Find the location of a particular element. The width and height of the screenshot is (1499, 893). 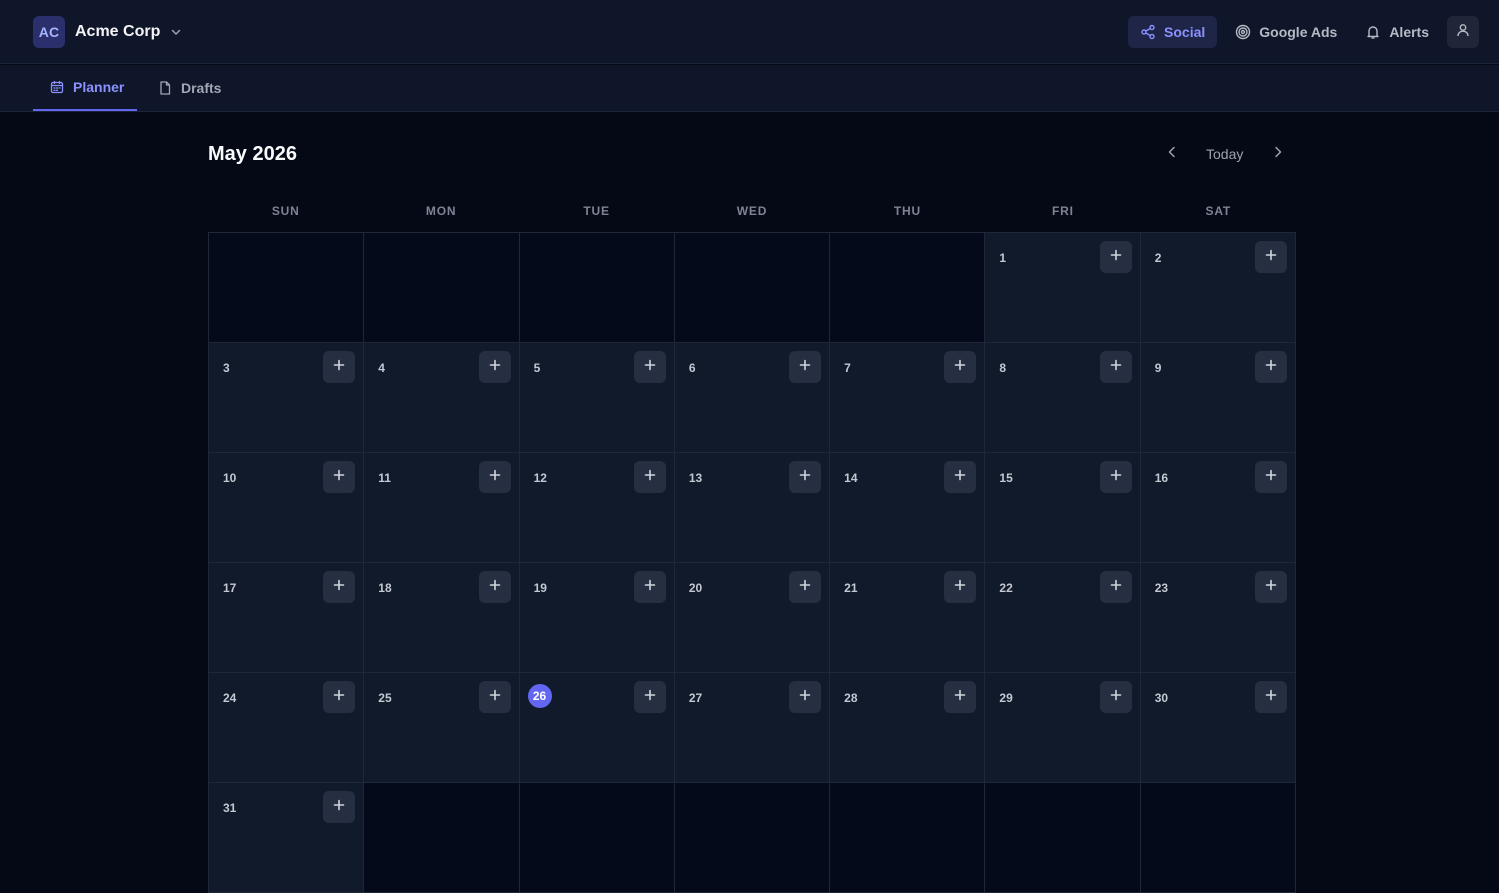

day-number: 3 is located at coordinates (226, 368).